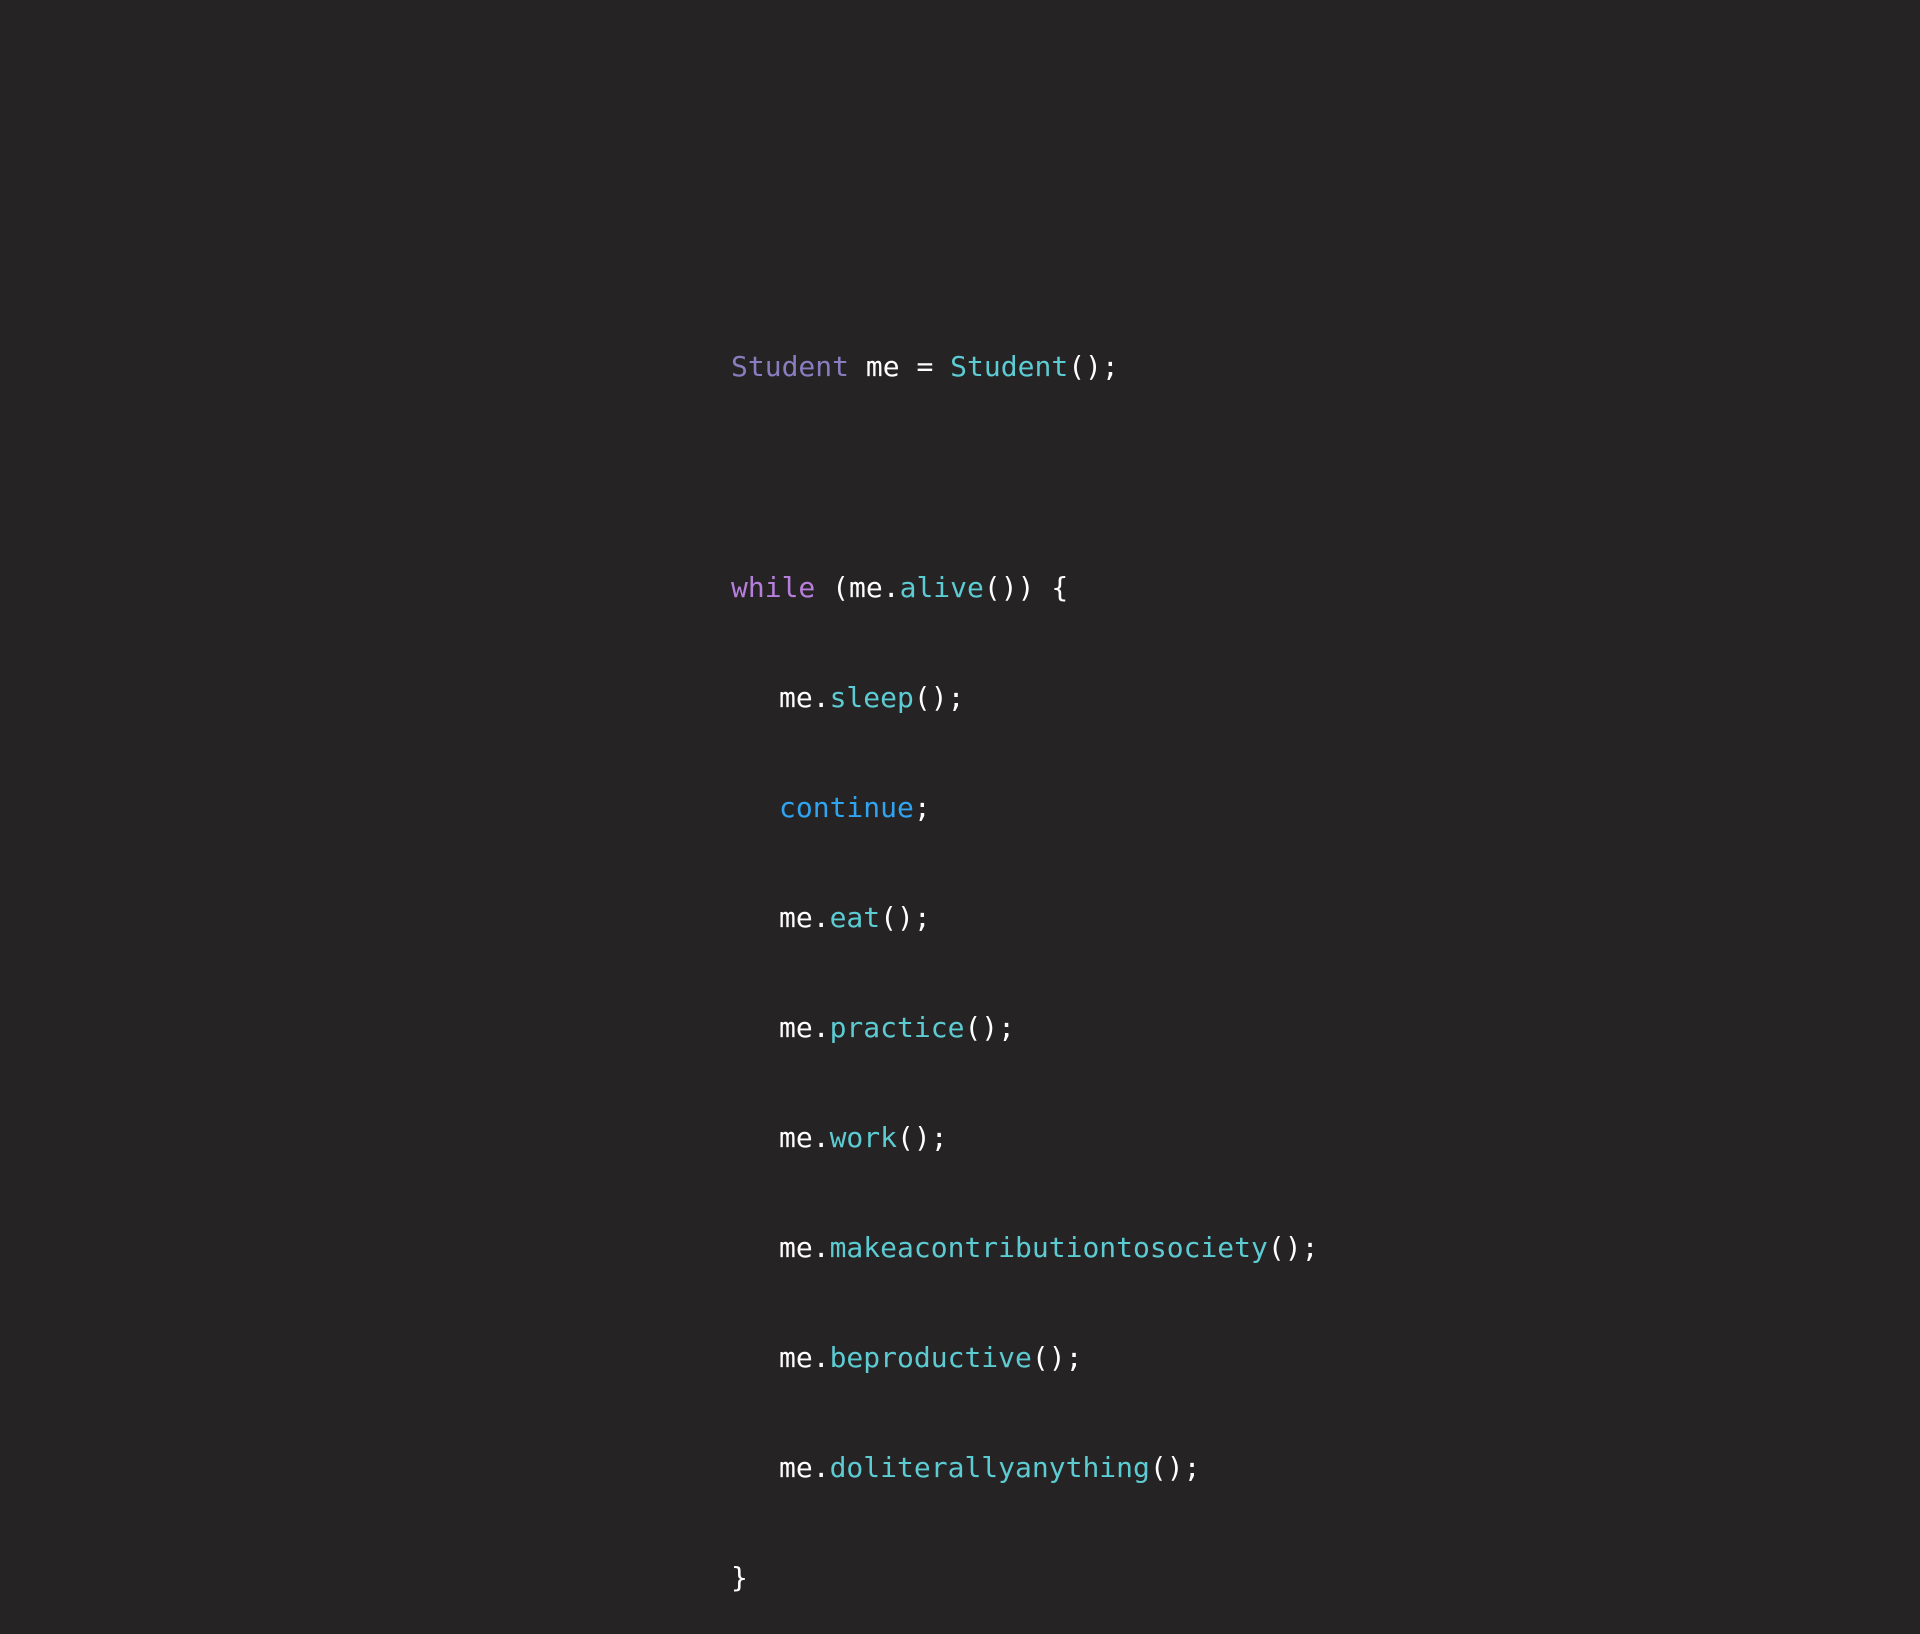 Image resolution: width=1920 pixels, height=1634 pixels. Describe the element at coordinates (882, 367) in the screenshot. I see `variable-token: me` at that location.